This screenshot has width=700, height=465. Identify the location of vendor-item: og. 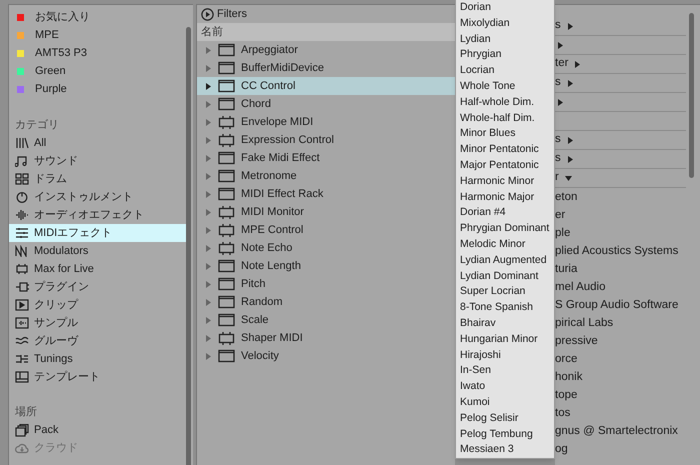
(627, 449).